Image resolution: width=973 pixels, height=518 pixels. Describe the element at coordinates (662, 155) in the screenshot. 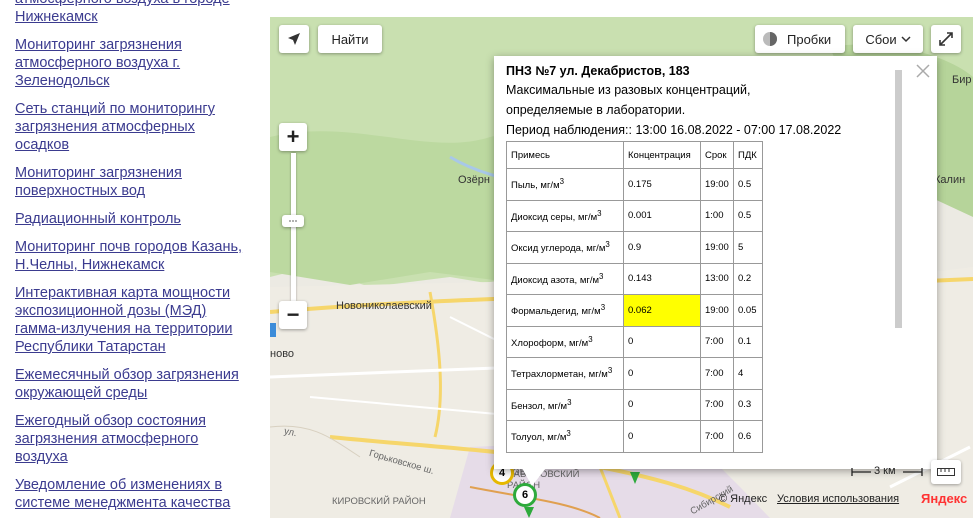

I see `column-header: Концентрация` at that location.